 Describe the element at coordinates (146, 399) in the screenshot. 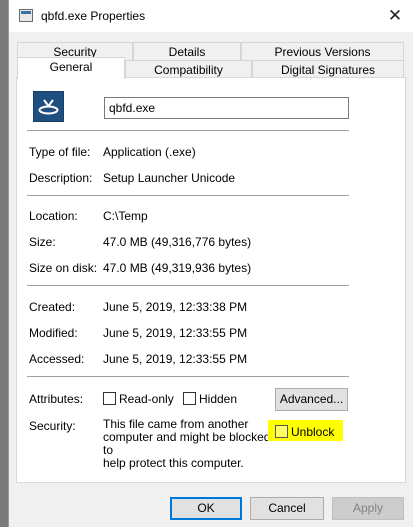

I see `readonly-label: Read-only` at that location.